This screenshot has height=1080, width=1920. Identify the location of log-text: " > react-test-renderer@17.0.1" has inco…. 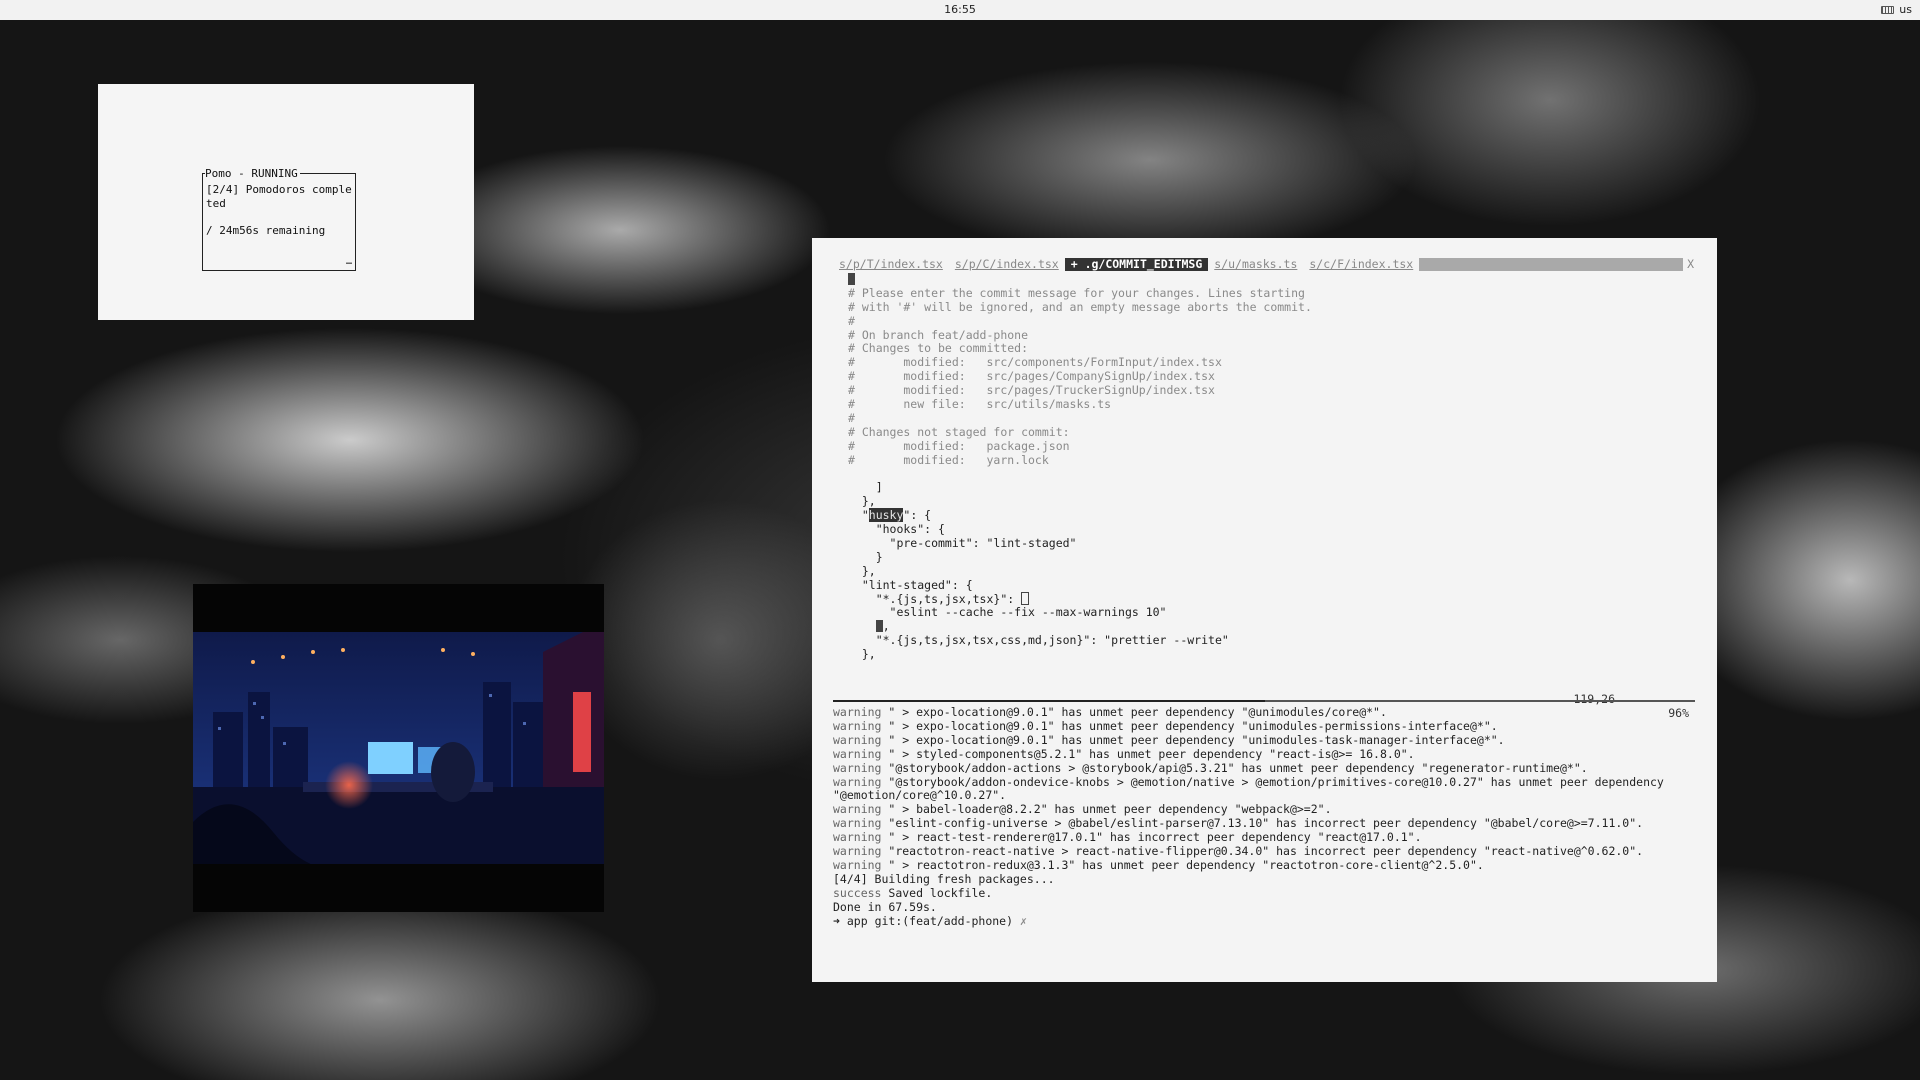
(1151, 837).